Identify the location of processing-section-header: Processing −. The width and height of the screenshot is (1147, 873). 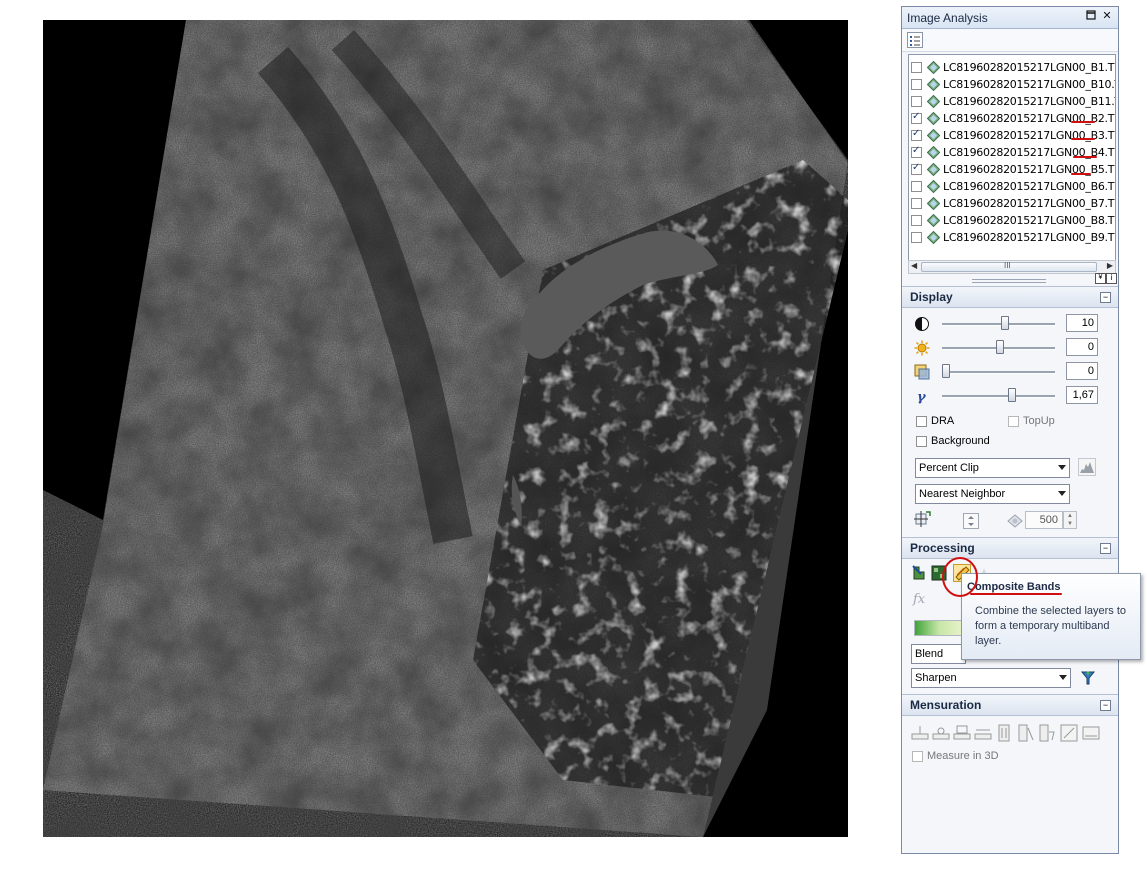
(1010, 548).